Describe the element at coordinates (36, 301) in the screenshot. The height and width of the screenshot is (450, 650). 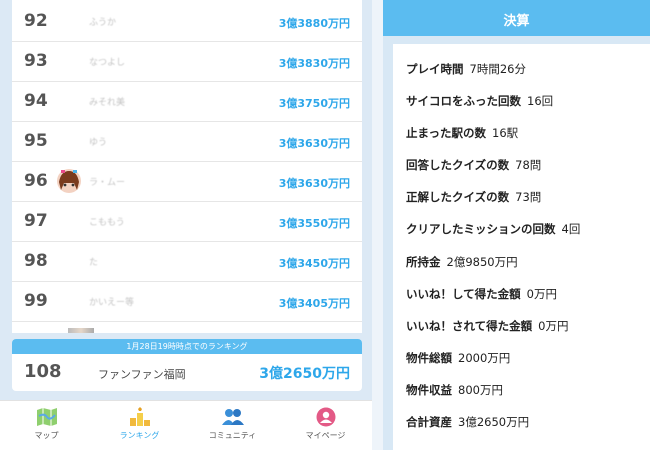
I see `rank-number: 99` at that location.